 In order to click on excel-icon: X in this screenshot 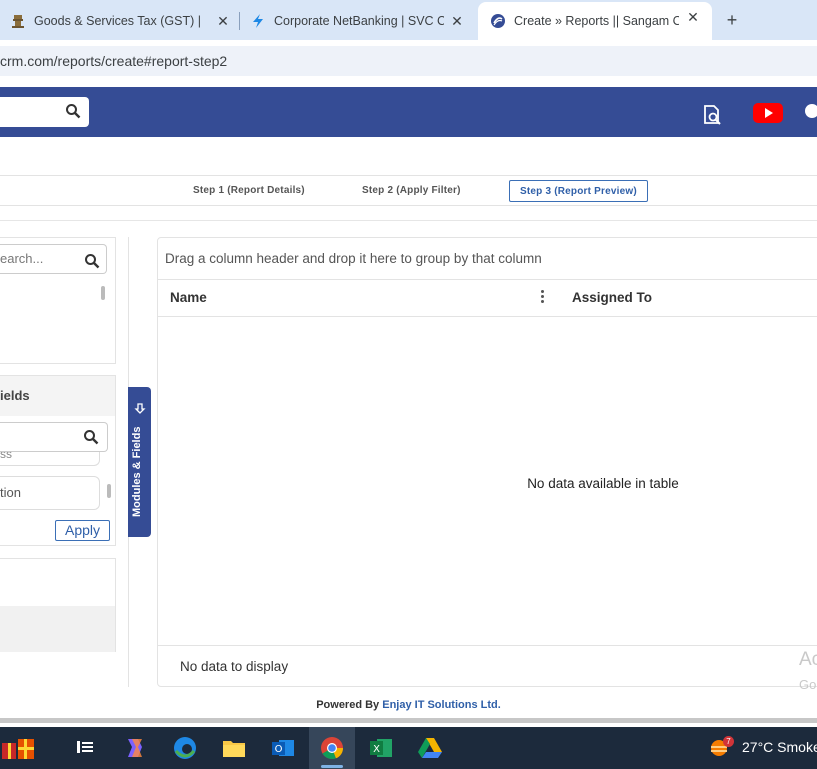, I will do `click(381, 748)`.